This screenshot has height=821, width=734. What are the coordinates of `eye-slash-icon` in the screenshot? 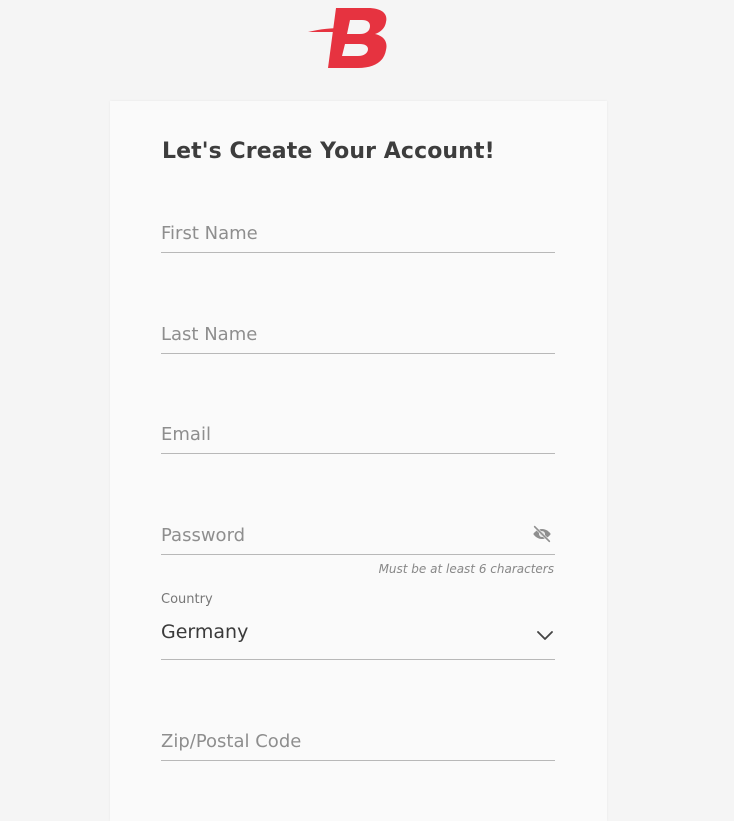 It's located at (542, 534).